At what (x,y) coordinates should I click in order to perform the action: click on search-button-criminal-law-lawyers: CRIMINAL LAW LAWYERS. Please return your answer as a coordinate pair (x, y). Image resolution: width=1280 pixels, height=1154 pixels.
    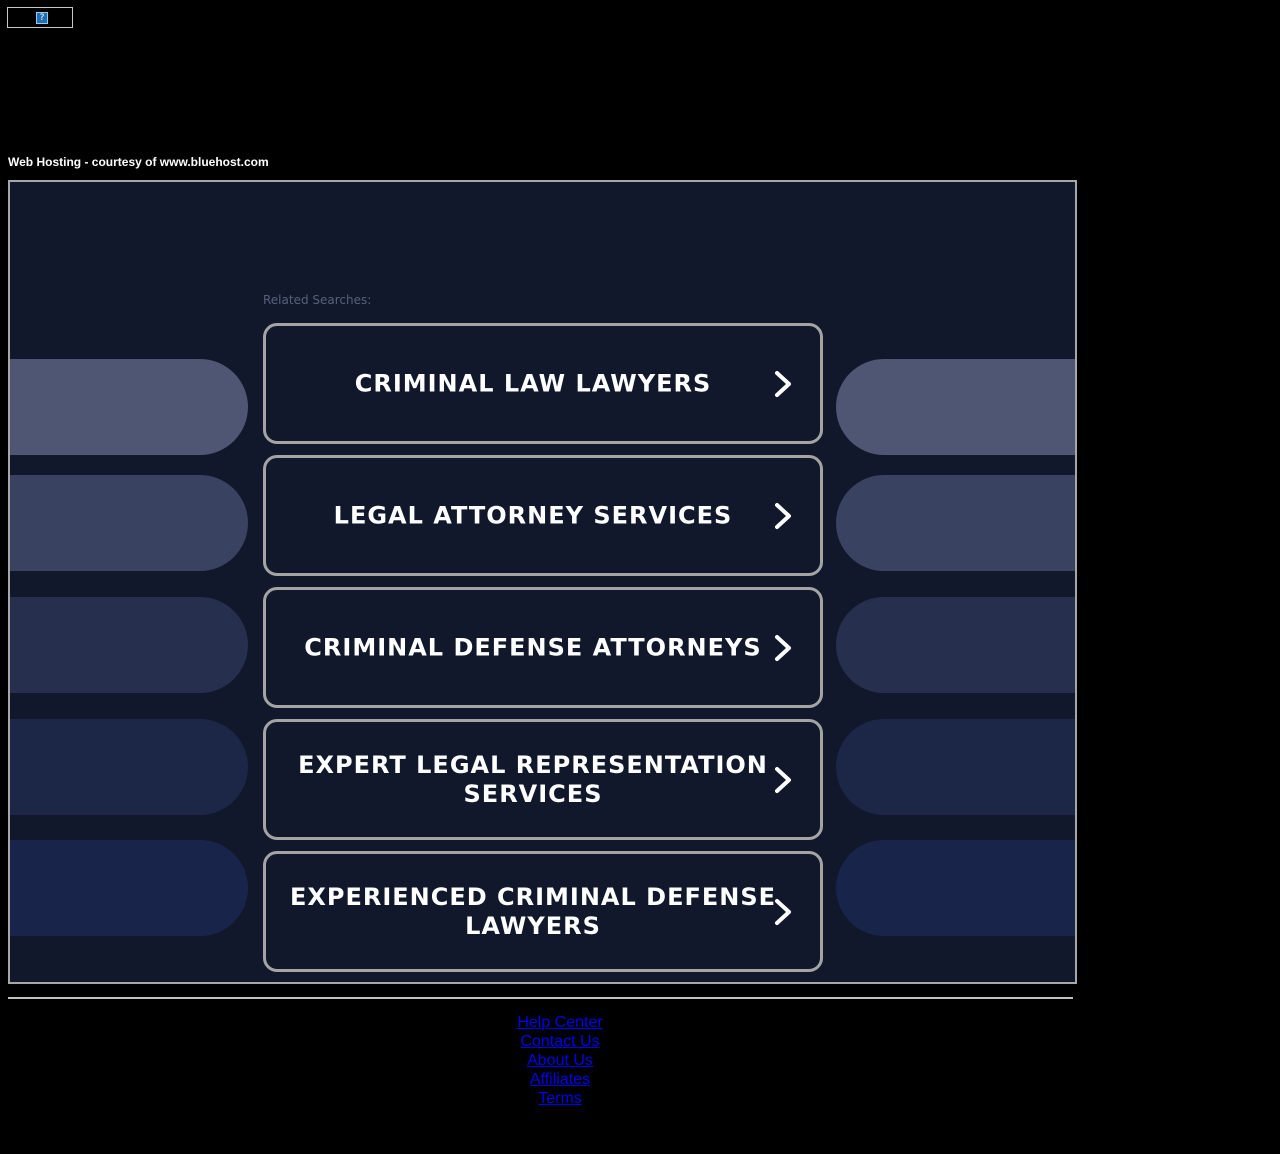
    Looking at the image, I should click on (543, 383).